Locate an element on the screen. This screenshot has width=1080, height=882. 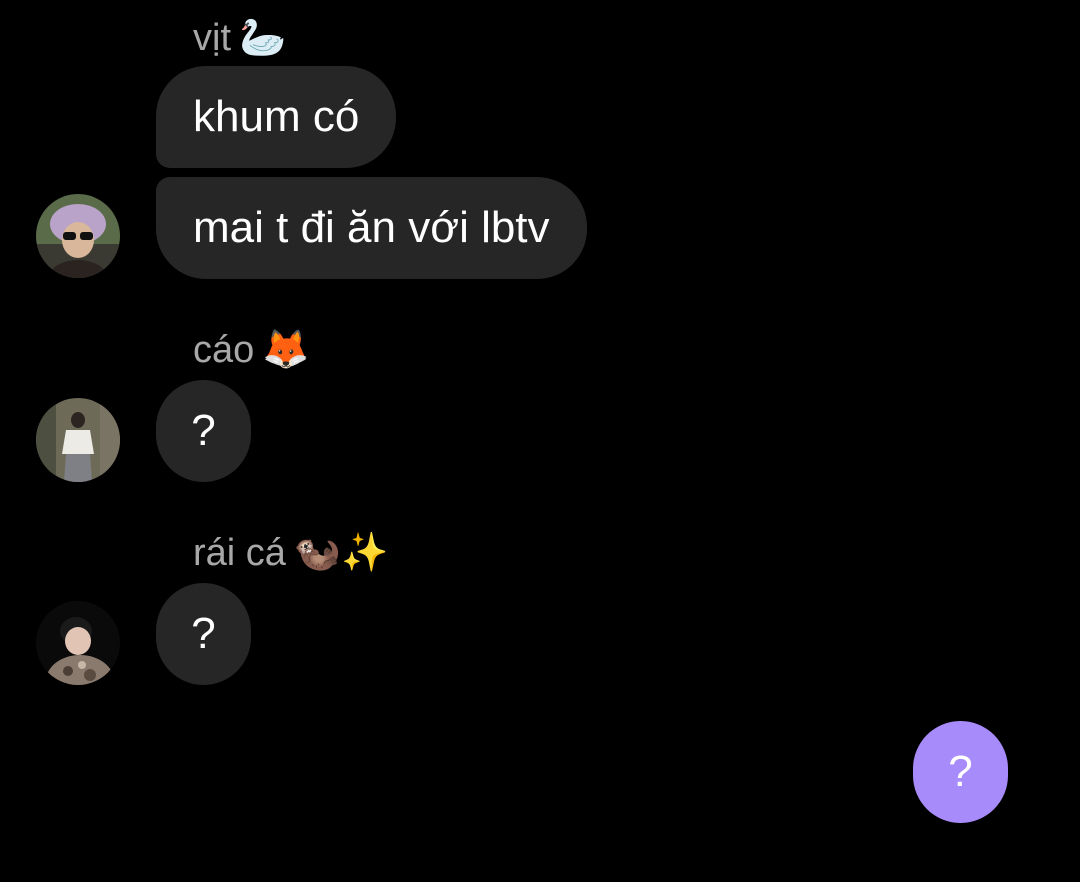
sender-name-rai-ca: rái cá 🦦✨ is located at coordinates (291, 552).